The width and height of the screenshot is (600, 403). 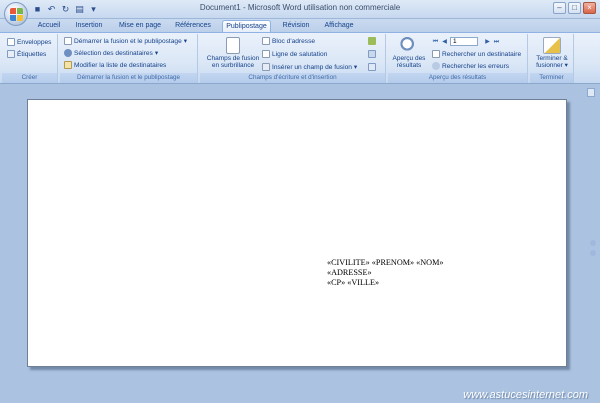 I want to click on check-errors-icon, so click(x=436, y=66).